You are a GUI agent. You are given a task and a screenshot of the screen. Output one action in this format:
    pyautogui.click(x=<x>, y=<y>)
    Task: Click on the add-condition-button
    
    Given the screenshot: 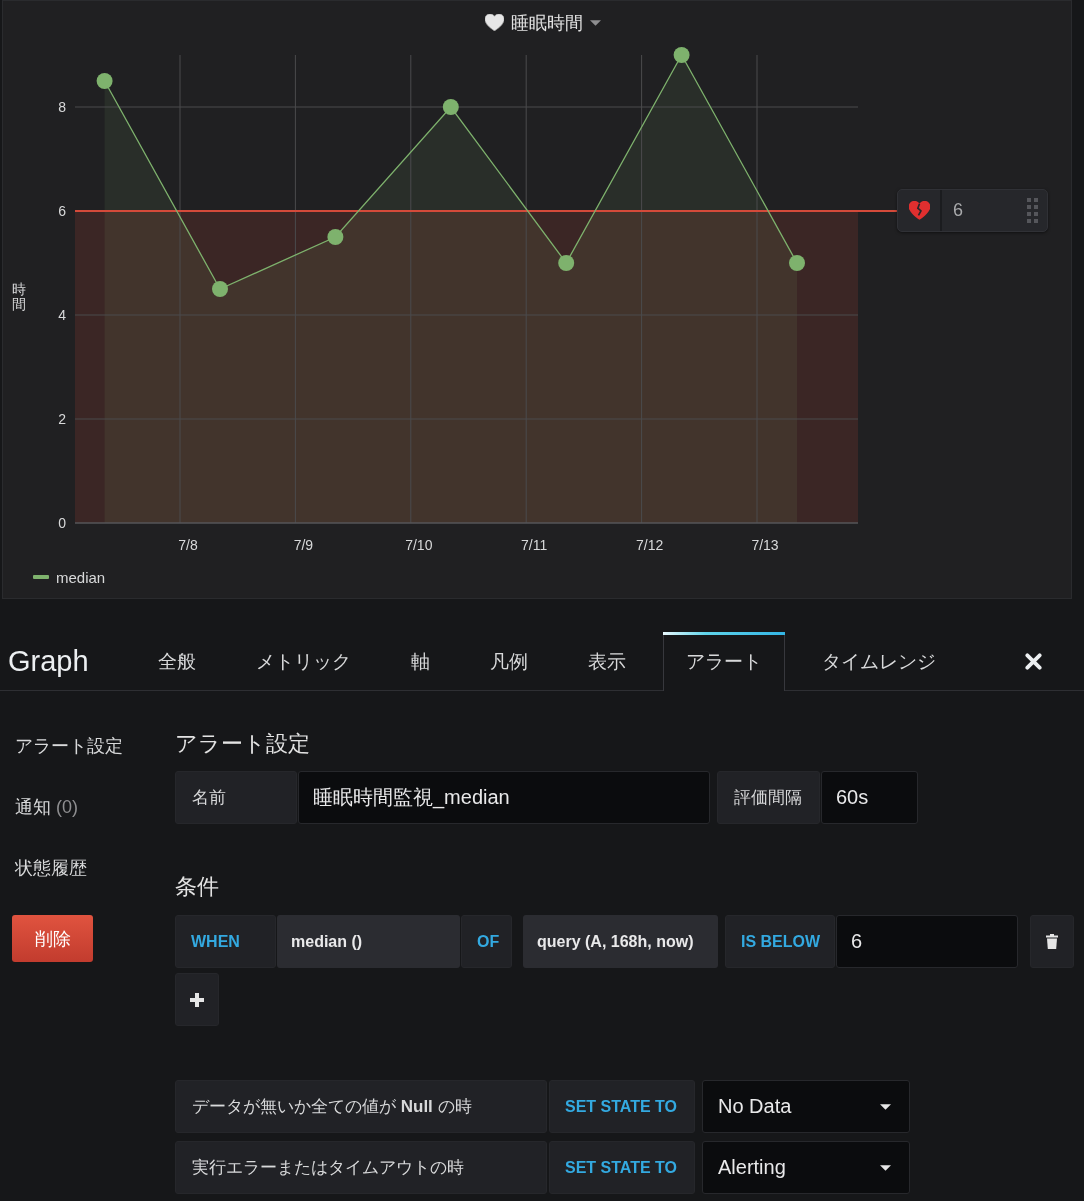 What is the action you would take?
    pyautogui.click(x=197, y=999)
    